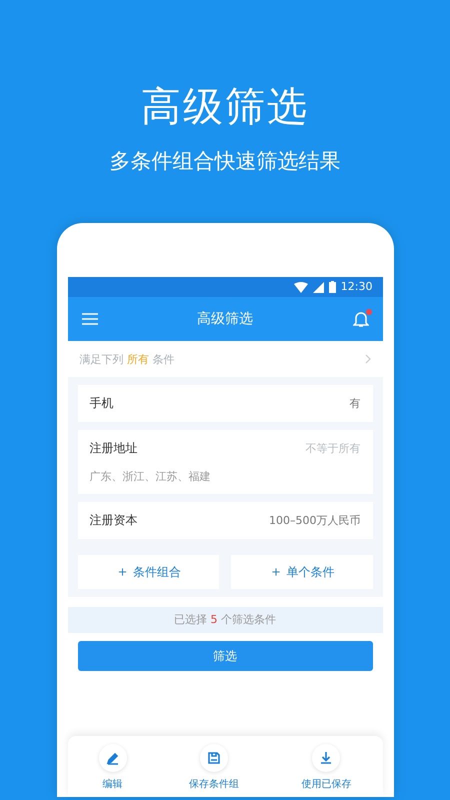 The width and height of the screenshot is (450, 800). I want to click on filter-button: 筛选, so click(225, 656).